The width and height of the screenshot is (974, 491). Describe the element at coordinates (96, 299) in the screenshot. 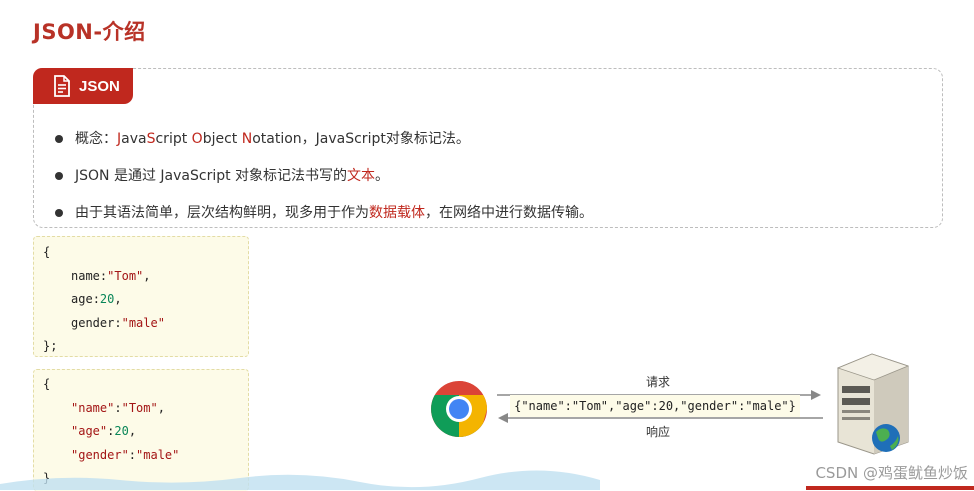

I see `code-line-age: age:20,` at that location.